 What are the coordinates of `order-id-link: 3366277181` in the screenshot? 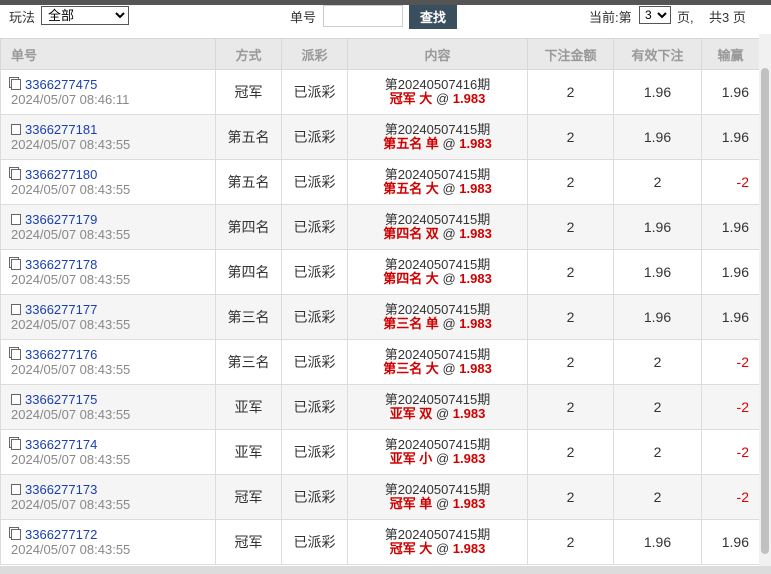 It's located at (61, 129).